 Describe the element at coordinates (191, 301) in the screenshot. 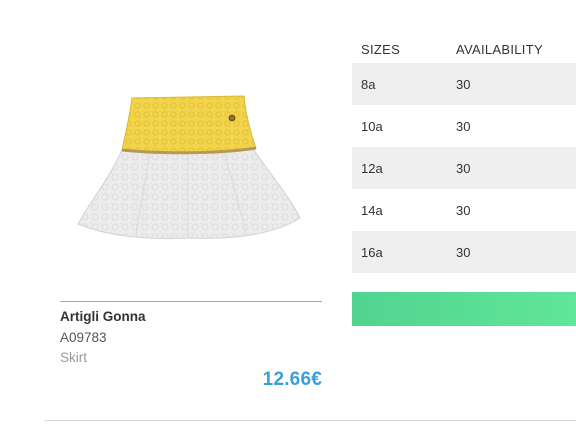

I see `product-info-divider` at that location.